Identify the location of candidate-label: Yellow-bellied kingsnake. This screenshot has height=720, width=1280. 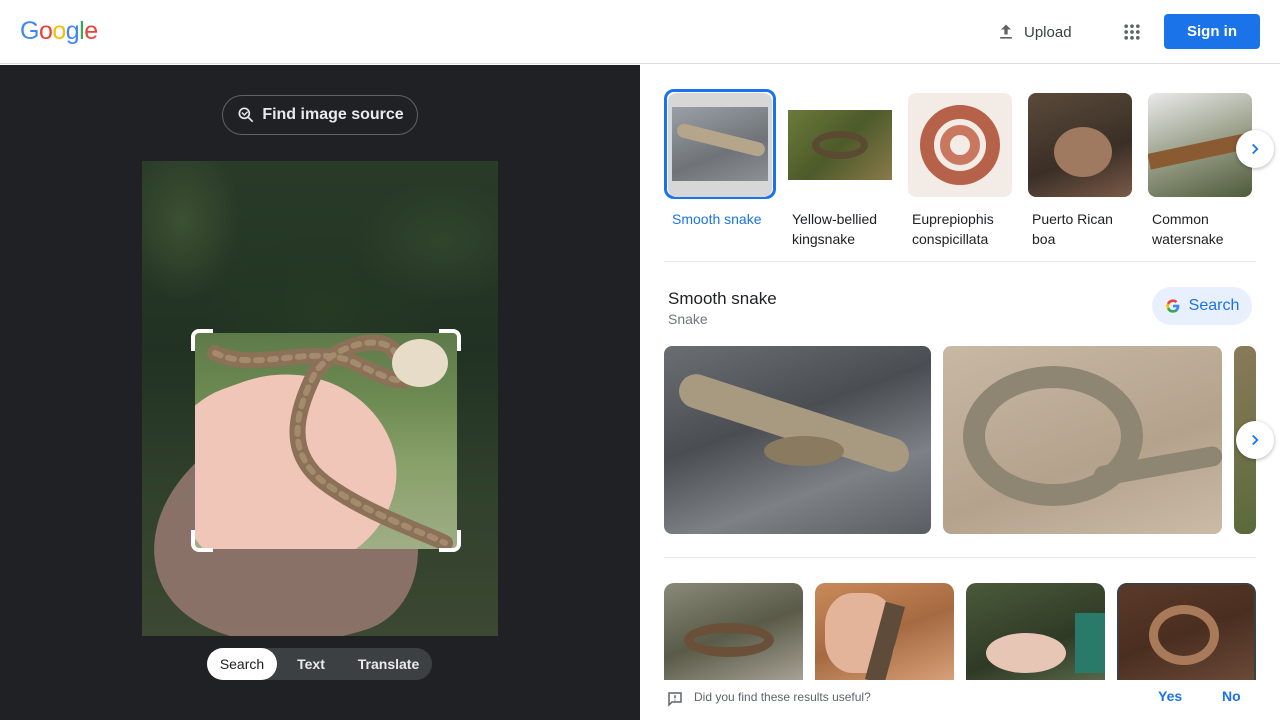
(835, 229).